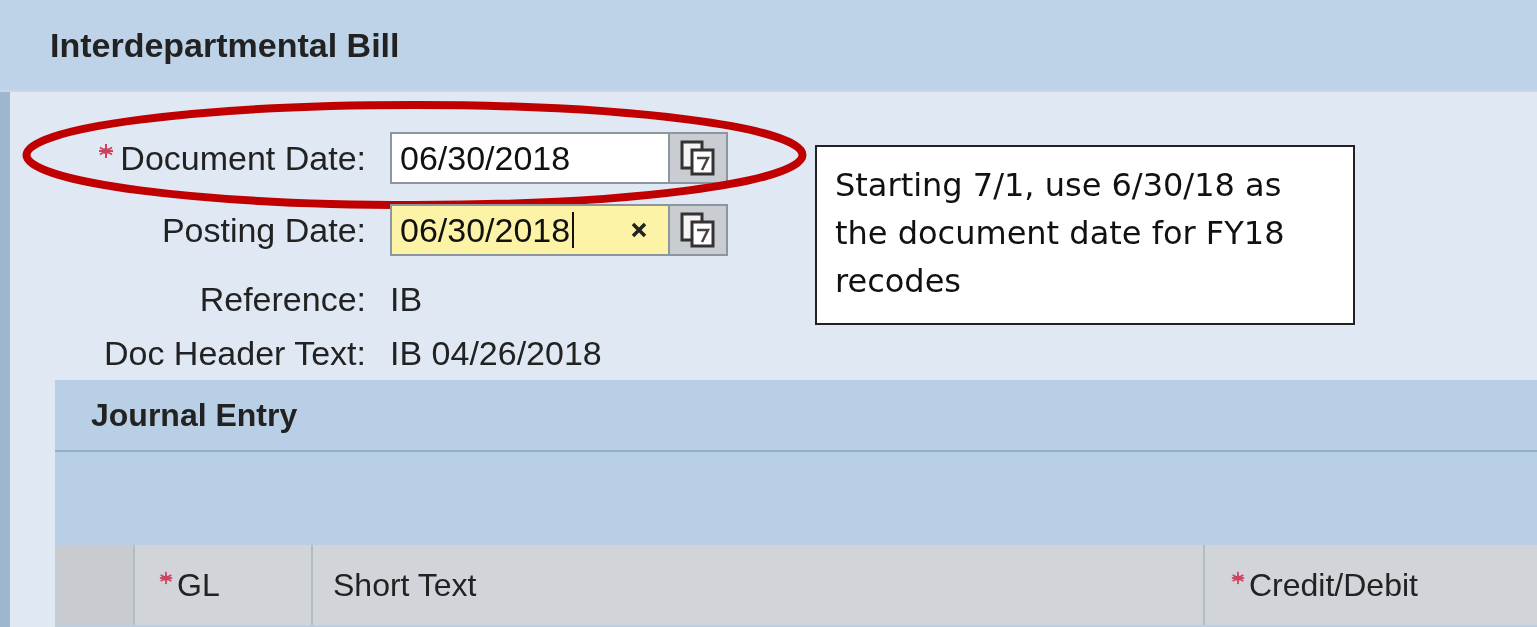 The width and height of the screenshot is (1537, 627). Describe the element at coordinates (234, 353) in the screenshot. I see `field-label: Doc Header Text:` at that location.